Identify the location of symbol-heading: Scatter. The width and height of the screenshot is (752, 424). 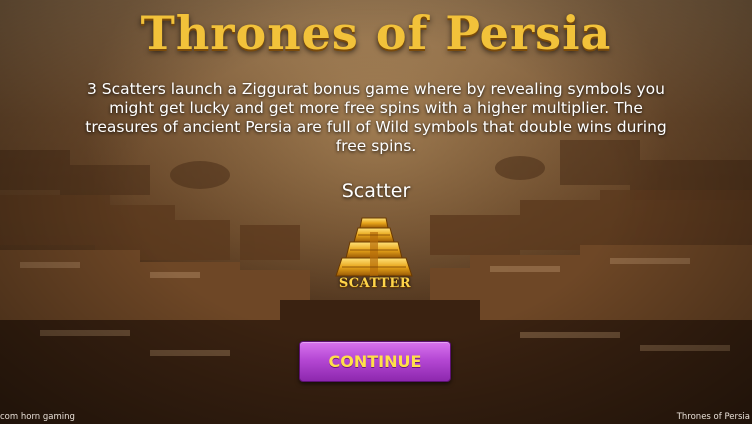
(376, 191).